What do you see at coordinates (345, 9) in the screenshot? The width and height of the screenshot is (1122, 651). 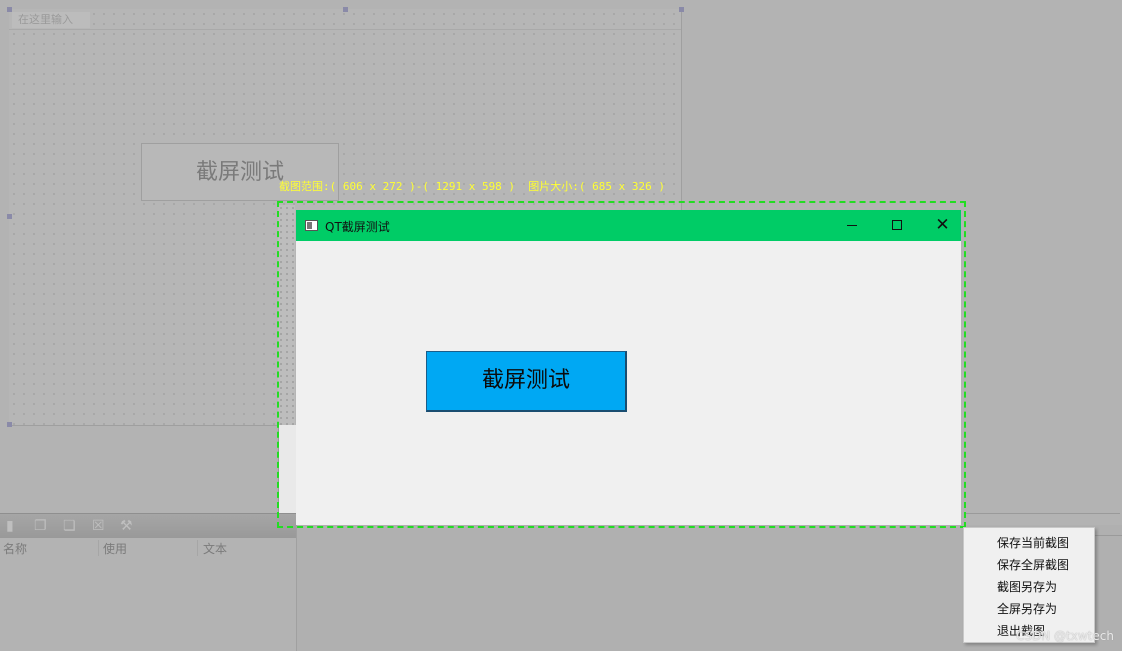 I see `resize-handle-top` at bounding box center [345, 9].